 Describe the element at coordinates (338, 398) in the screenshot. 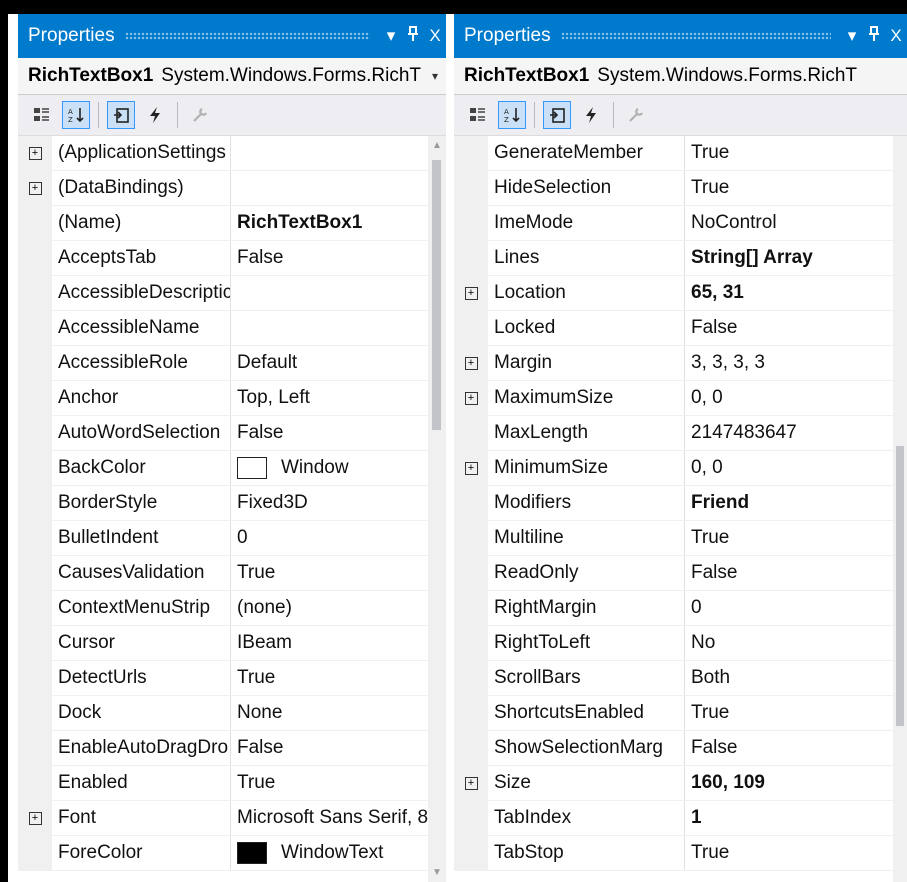

I see `property-value: Top, Left` at that location.